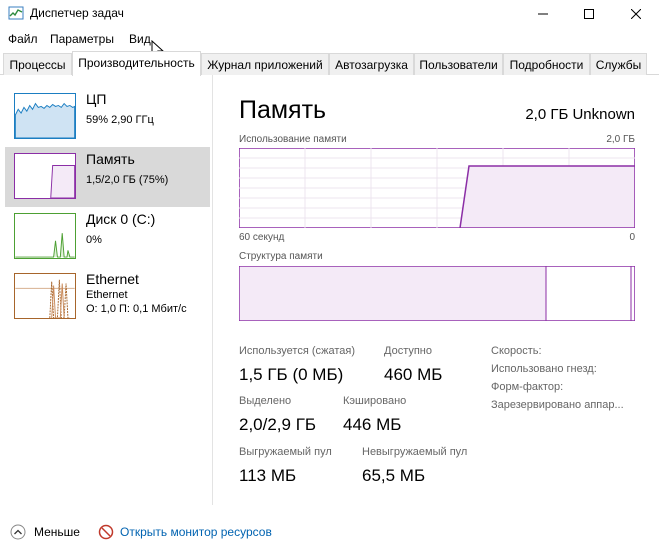  What do you see at coordinates (580, 114) in the screenshot?
I see `detail-total: 2,0 ГБ Unknown` at bounding box center [580, 114].